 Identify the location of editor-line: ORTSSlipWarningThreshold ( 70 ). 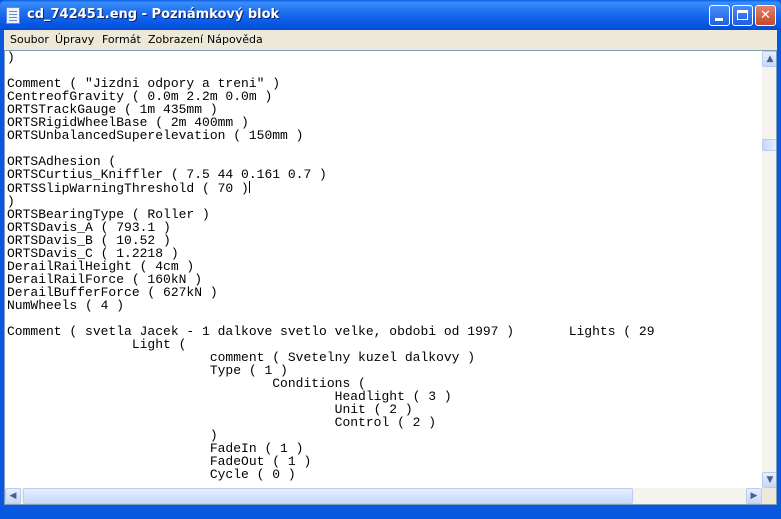
(128, 188).